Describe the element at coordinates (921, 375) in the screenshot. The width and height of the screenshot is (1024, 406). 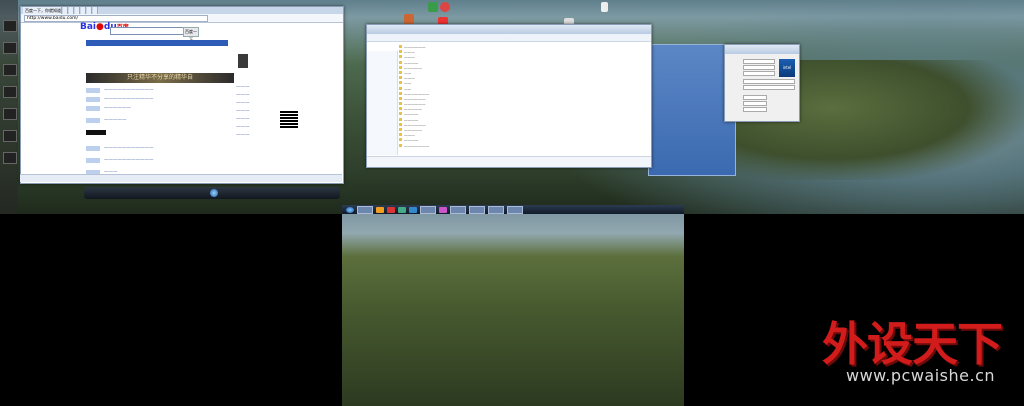
I see `watermark-url: www.pcwaishe.cn` at that location.